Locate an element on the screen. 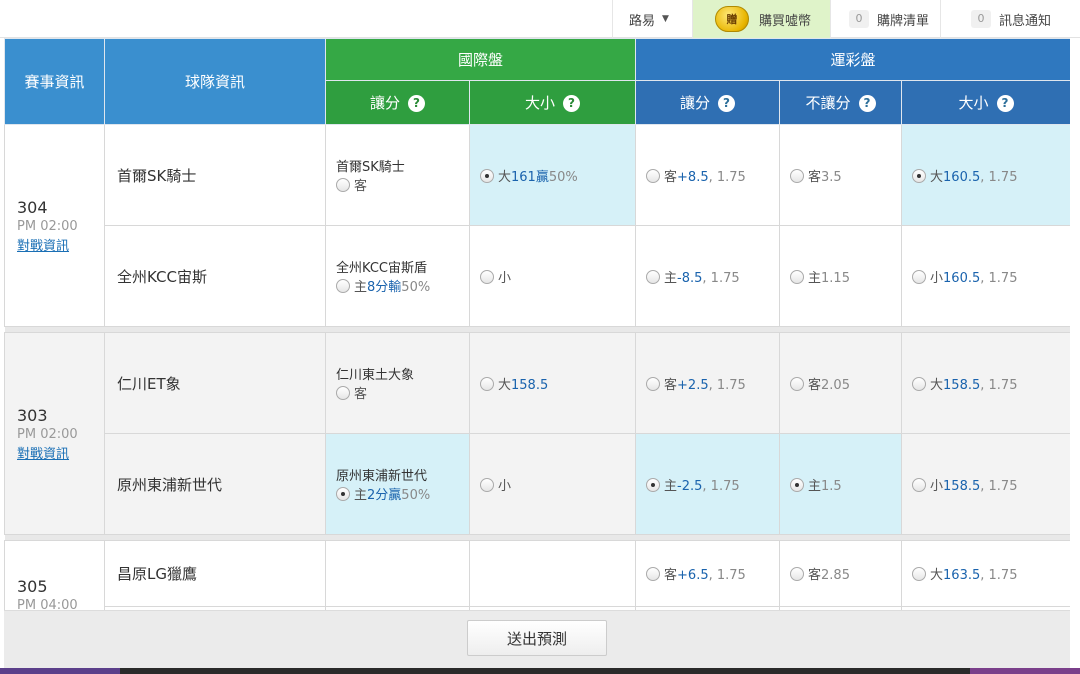  lot-spread-cell: 客+8.5, 1.75 is located at coordinates (708, 175).